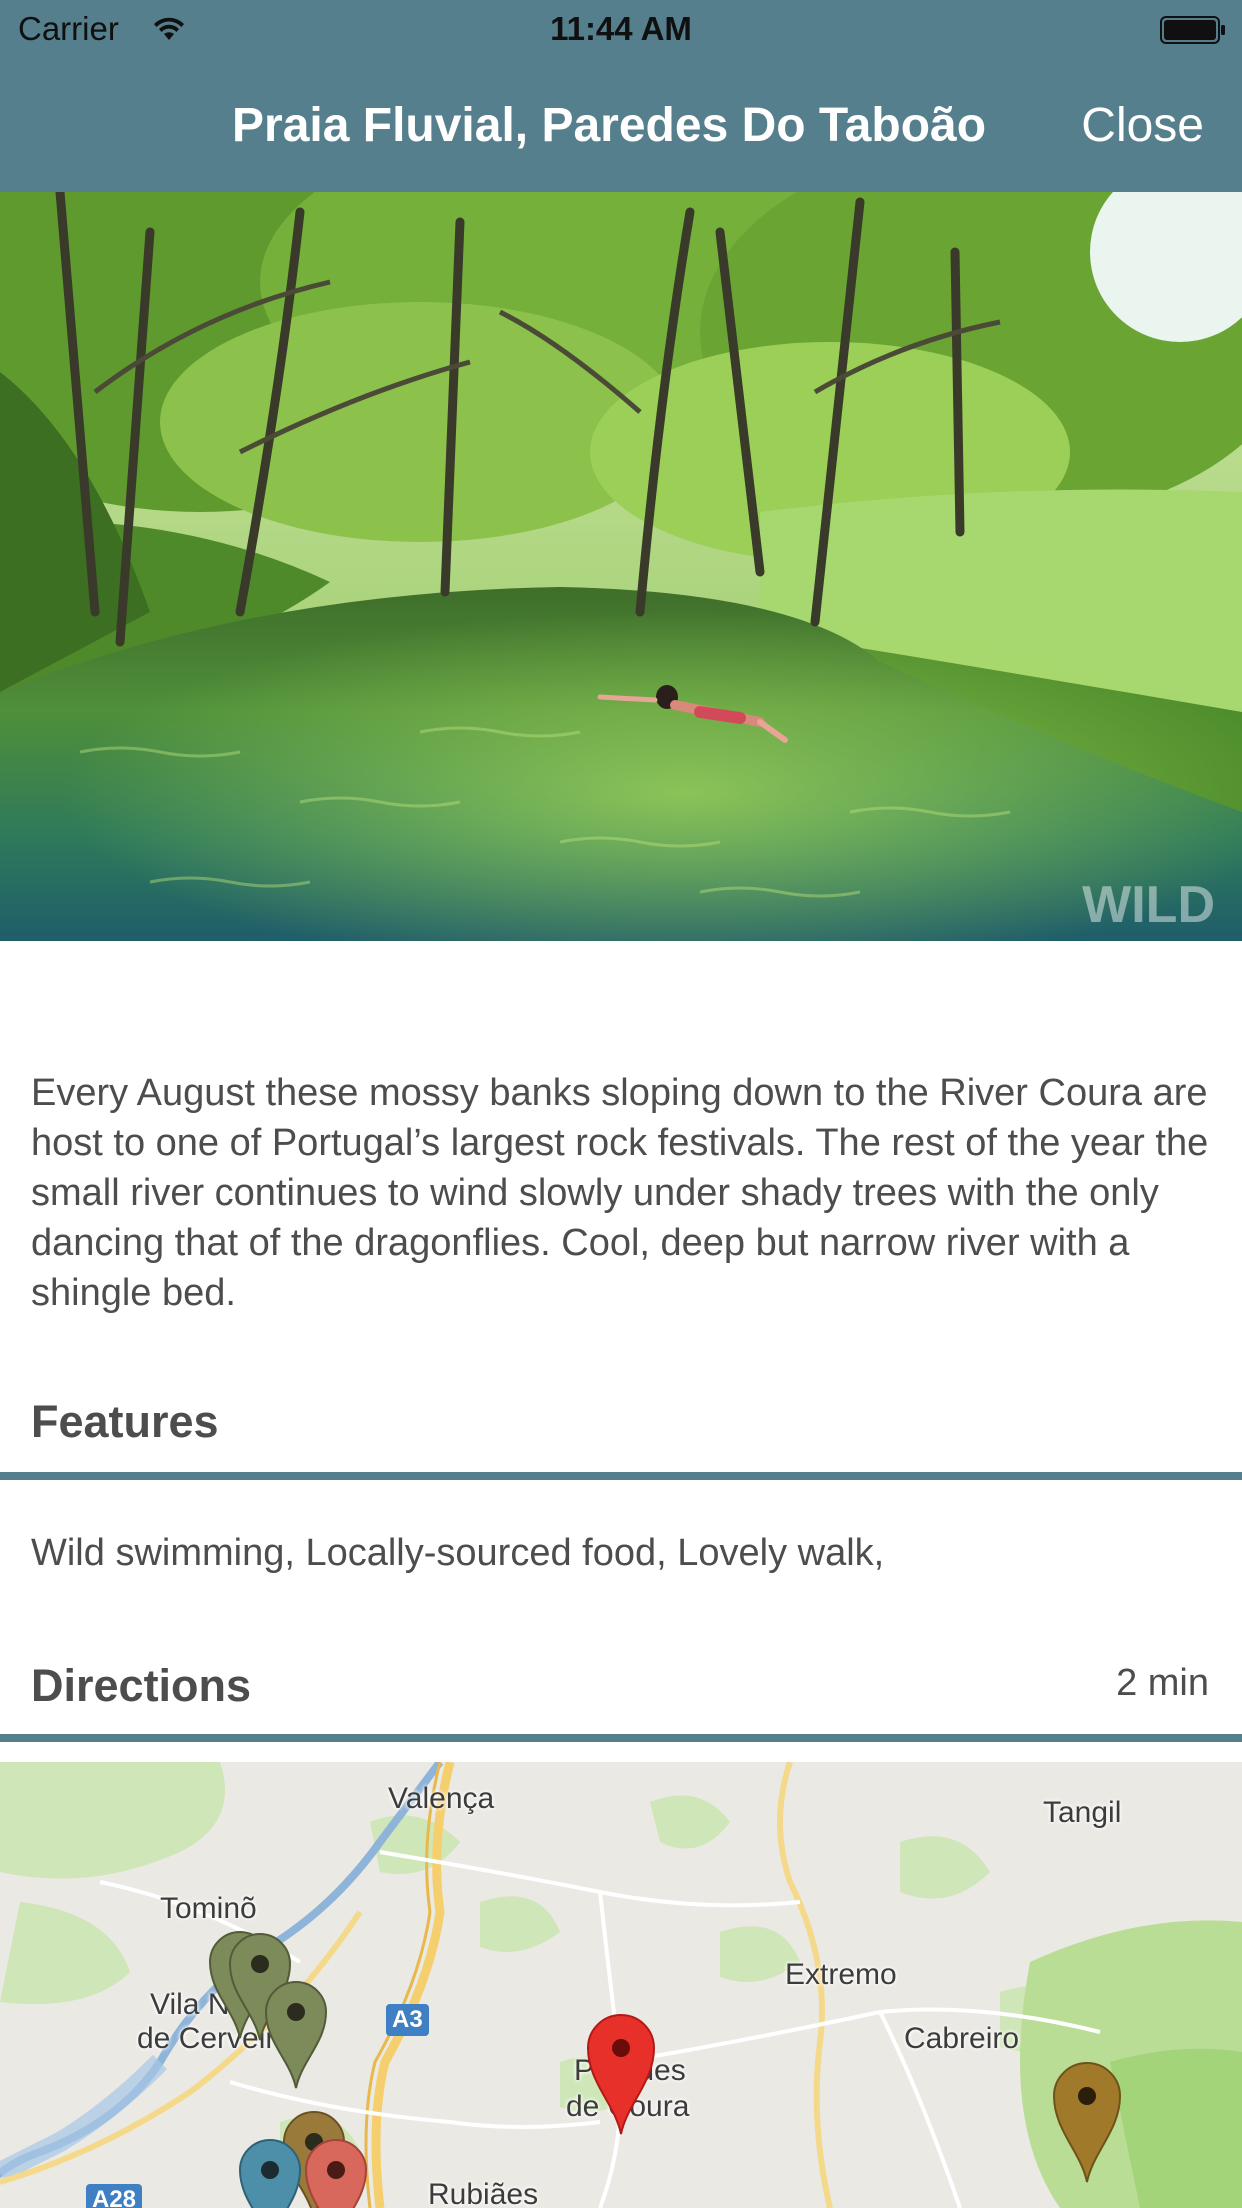 Image resolution: width=1242 pixels, height=2208 pixels. I want to click on map-label-valenca: Valença, so click(441, 1798).